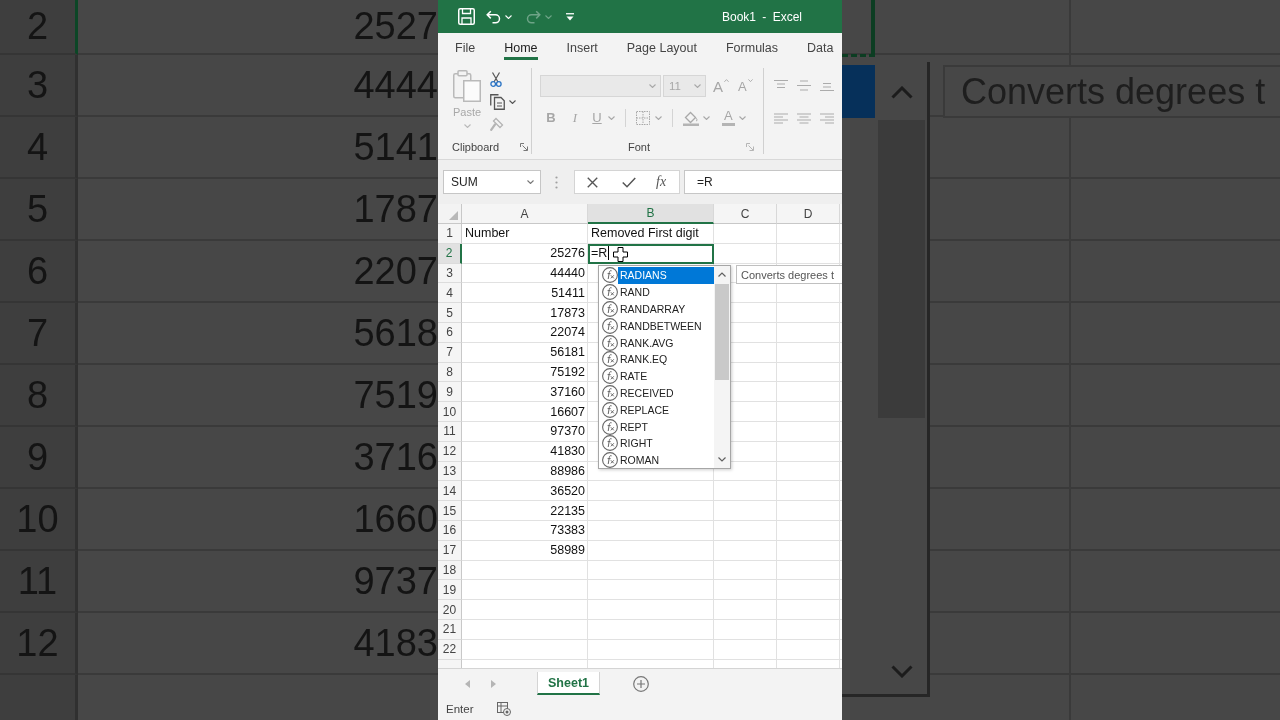 The height and width of the screenshot is (720, 1280). What do you see at coordinates (789, 274) in the screenshot?
I see `function-tooltip: Converts degrees t` at bounding box center [789, 274].